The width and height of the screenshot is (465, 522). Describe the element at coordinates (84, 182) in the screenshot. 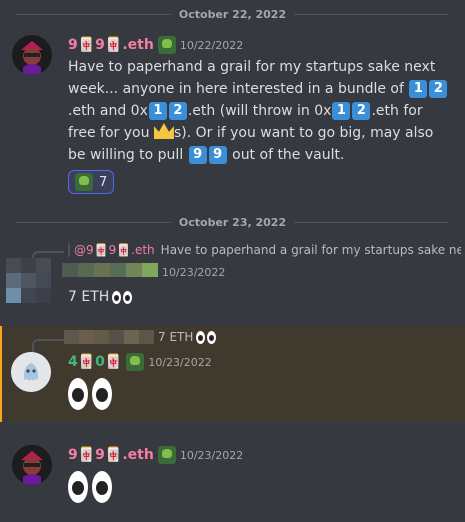

I see `frog-icon` at that location.